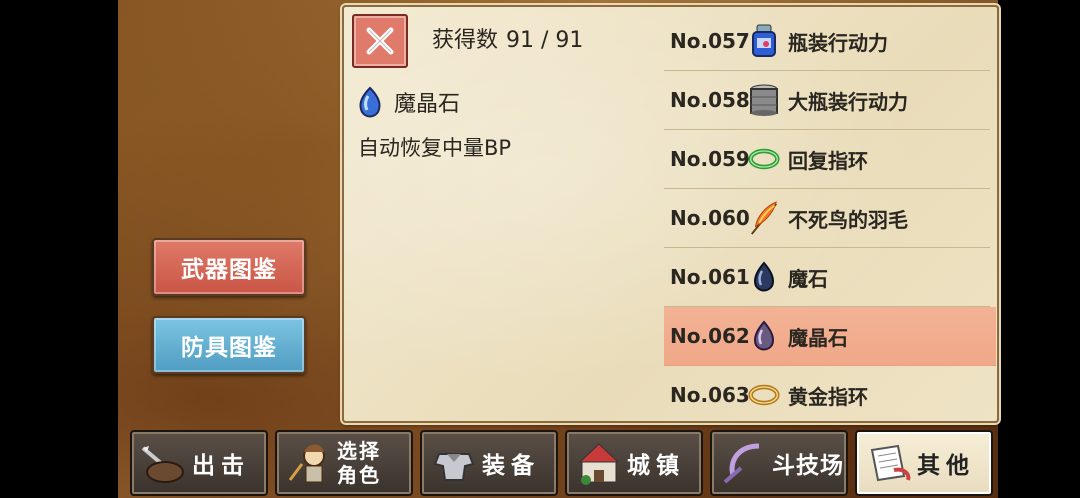  Describe the element at coordinates (946, 466) in the screenshot. I see `tab-label: 其他` at that location.